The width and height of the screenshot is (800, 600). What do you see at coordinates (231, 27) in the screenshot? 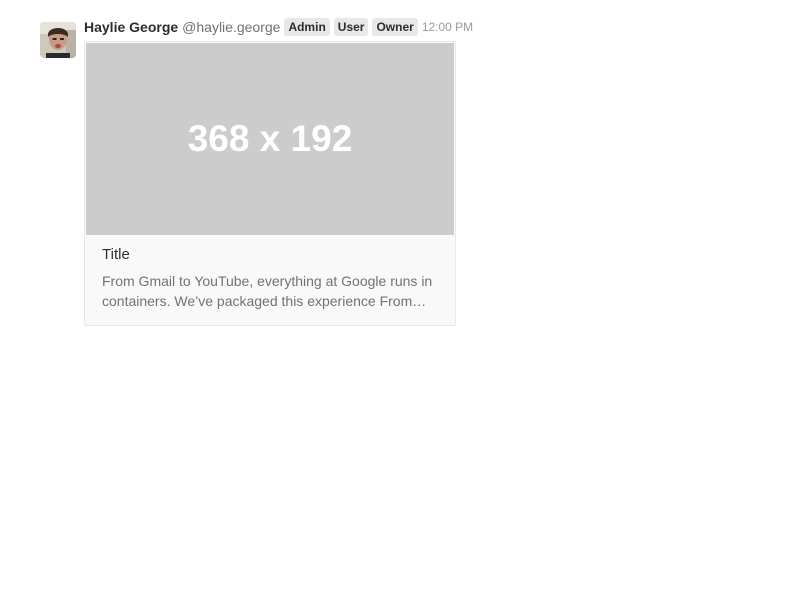
I see `author-handle: @haylie.george` at bounding box center [231, 27].